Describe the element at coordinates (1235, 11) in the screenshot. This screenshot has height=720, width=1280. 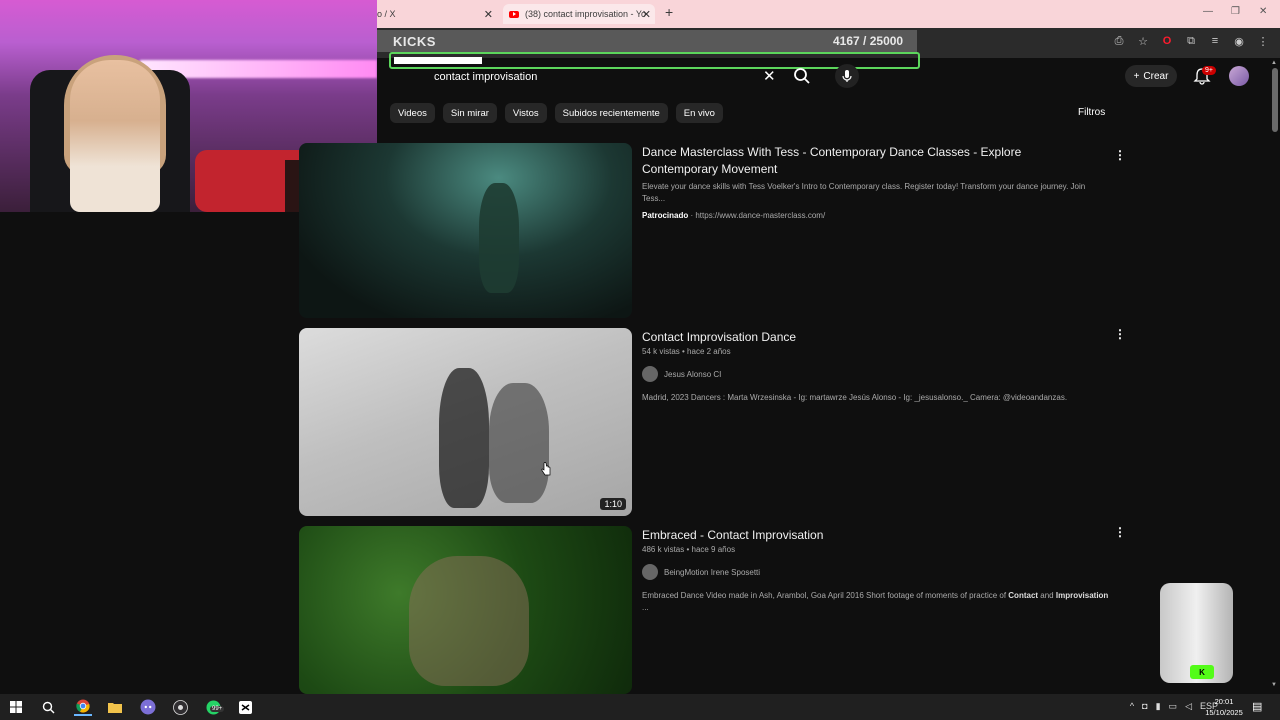
I see `maximize-button: ❐` at that location.